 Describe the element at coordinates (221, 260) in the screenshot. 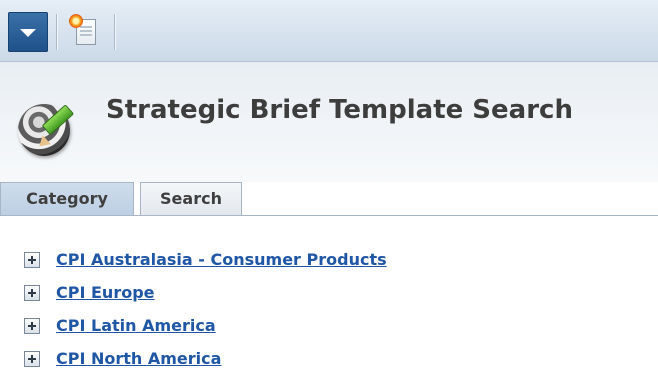

I see `tree-item-link: CPI Australasia - Consumer Products` at that location.